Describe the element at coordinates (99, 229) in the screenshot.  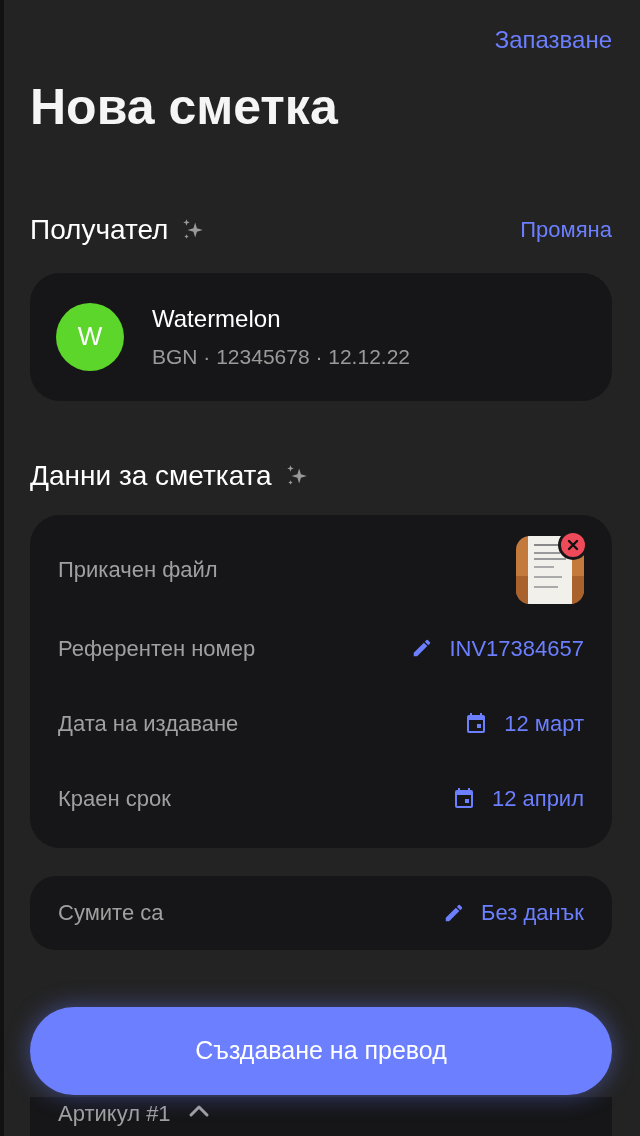
I see `section-heading: Получател` at that location.